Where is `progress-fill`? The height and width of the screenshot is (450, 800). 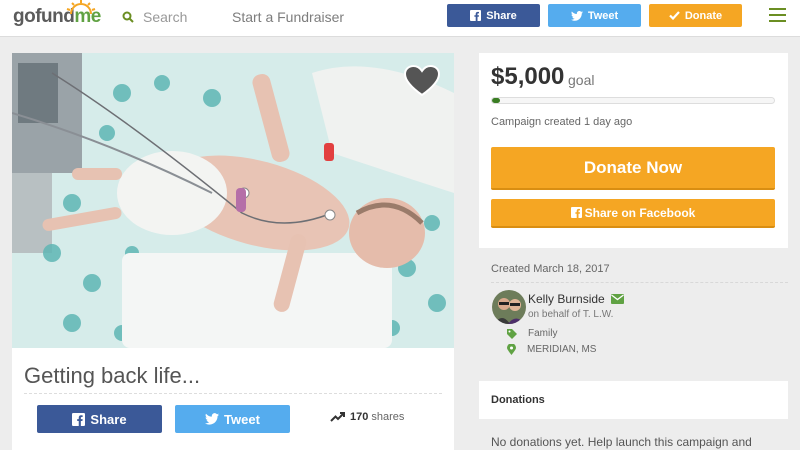 progress-fill is located at coordinates (496, 100).